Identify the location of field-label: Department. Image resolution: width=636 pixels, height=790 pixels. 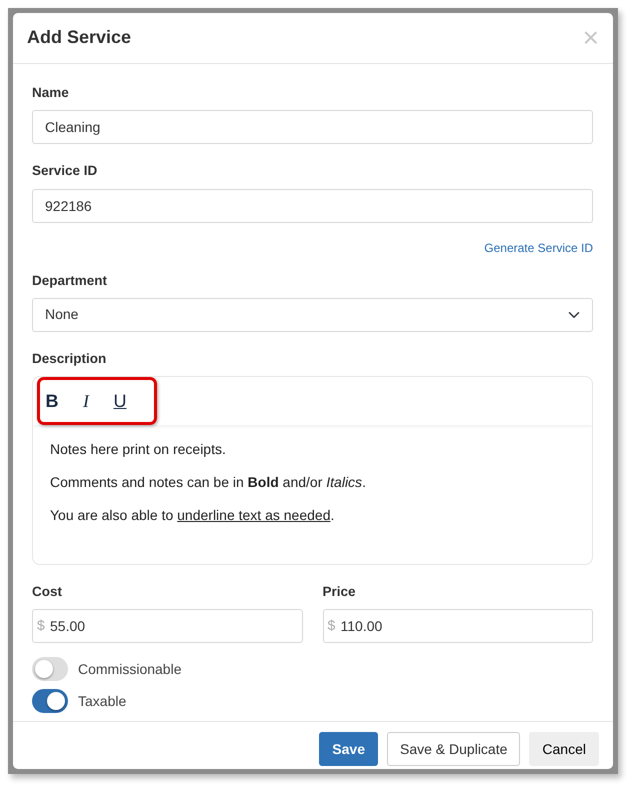
(70, 281).